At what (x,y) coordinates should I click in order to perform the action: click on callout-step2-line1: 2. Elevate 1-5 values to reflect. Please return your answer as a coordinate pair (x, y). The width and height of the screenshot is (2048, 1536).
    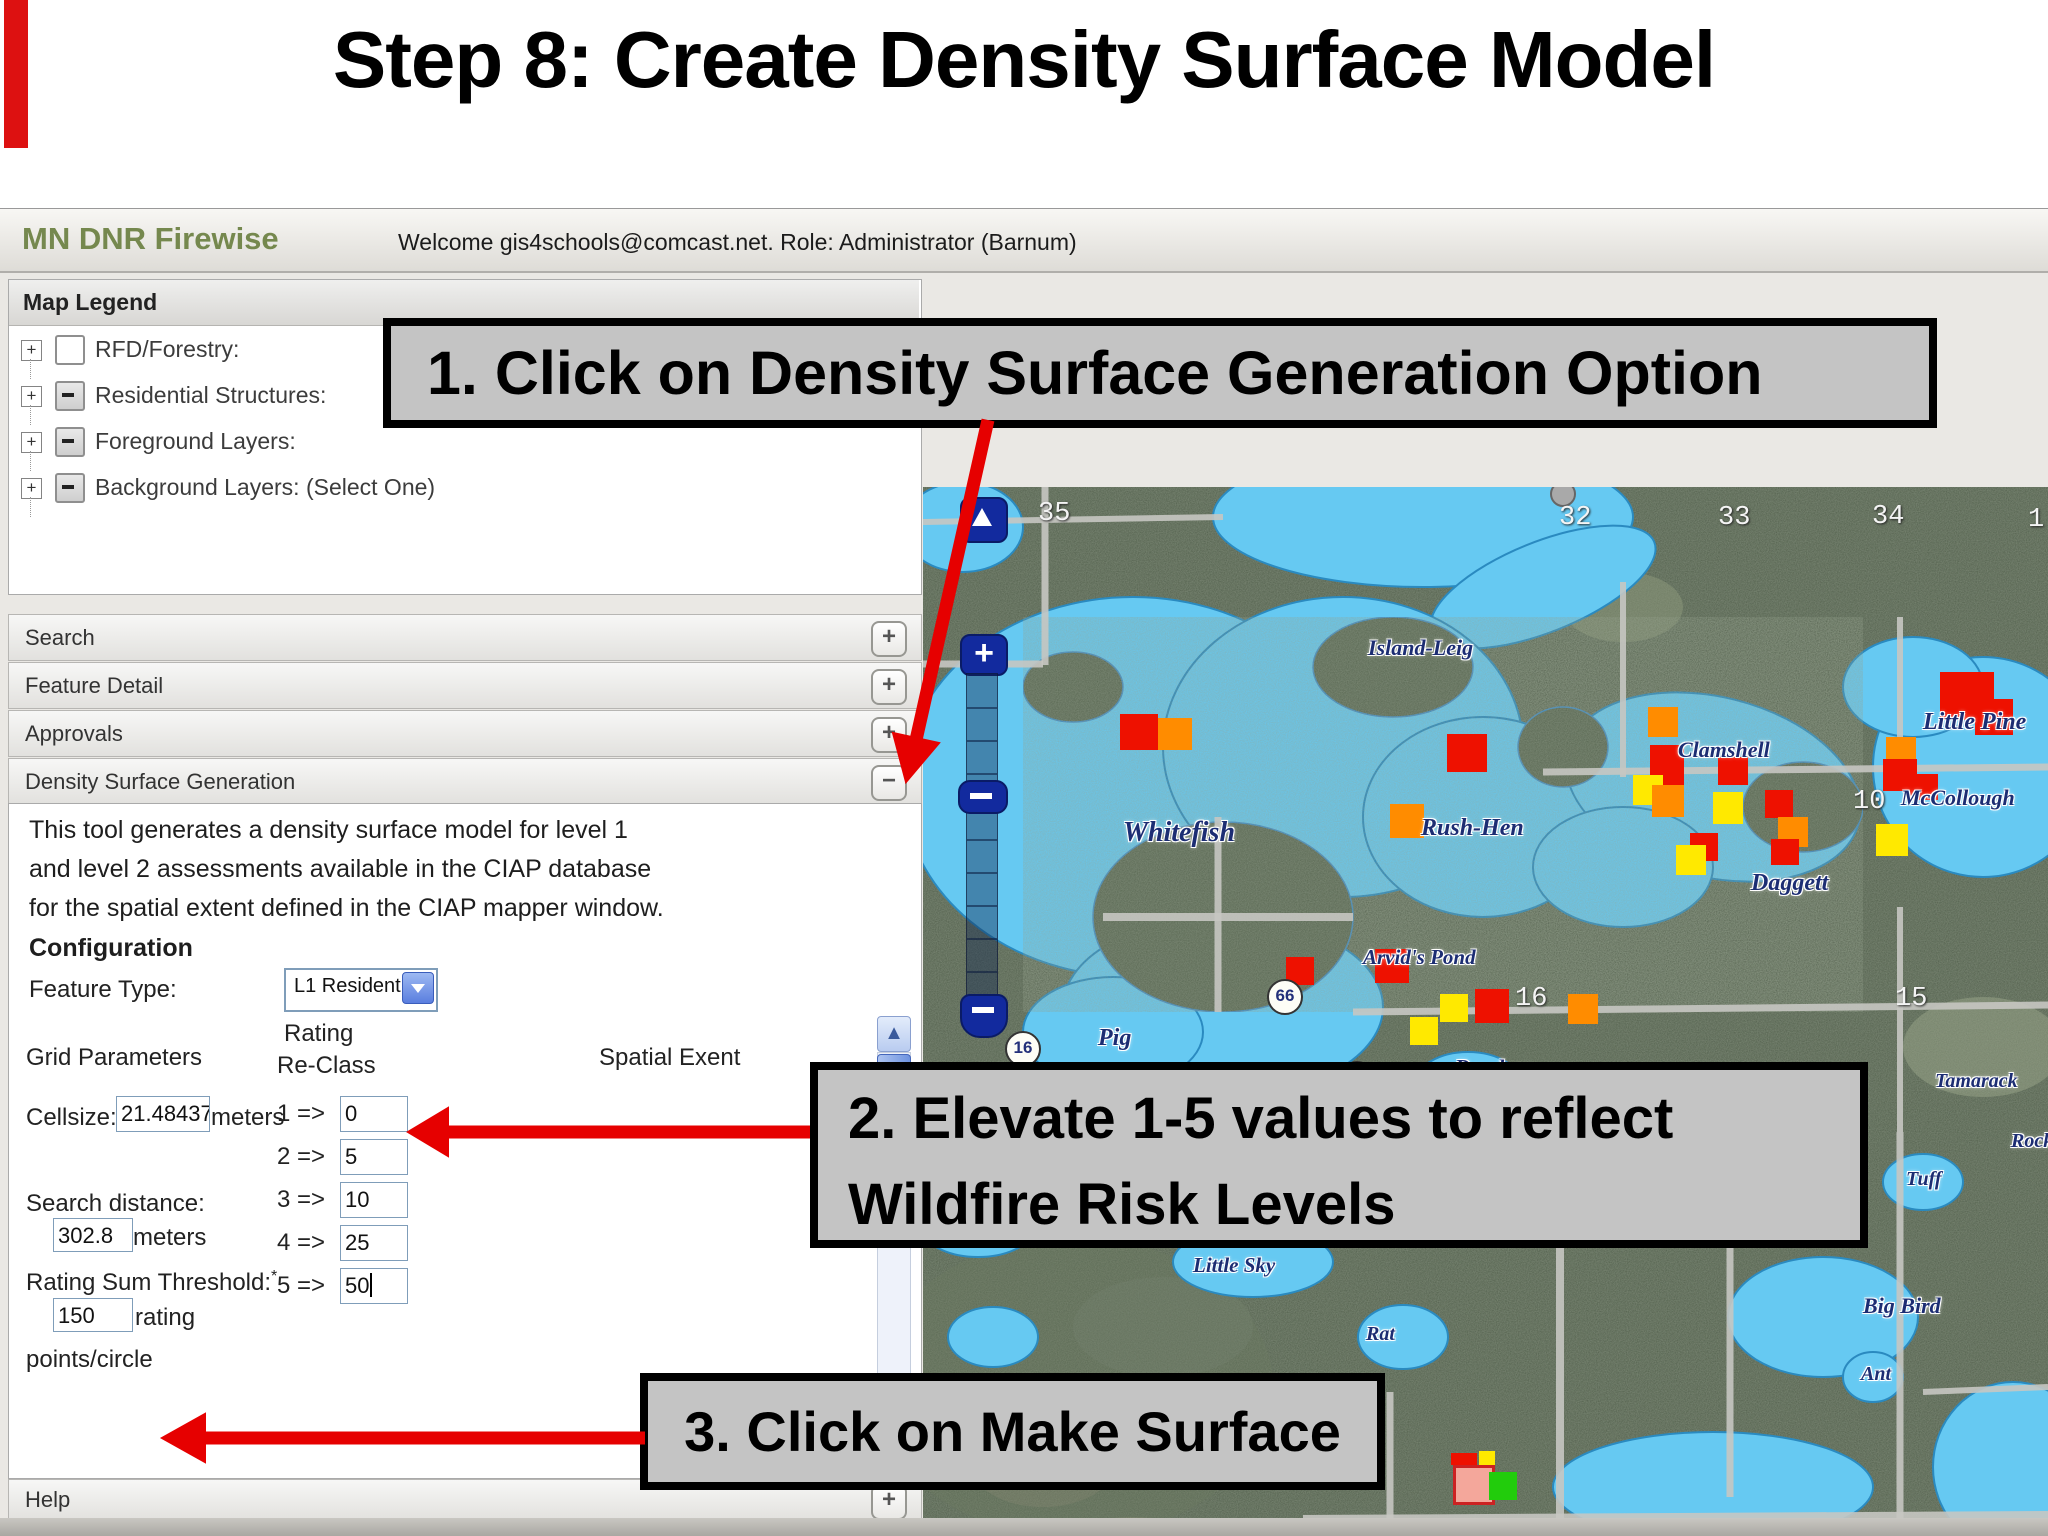
    Looking at the image, I should click on (1261, 1118).